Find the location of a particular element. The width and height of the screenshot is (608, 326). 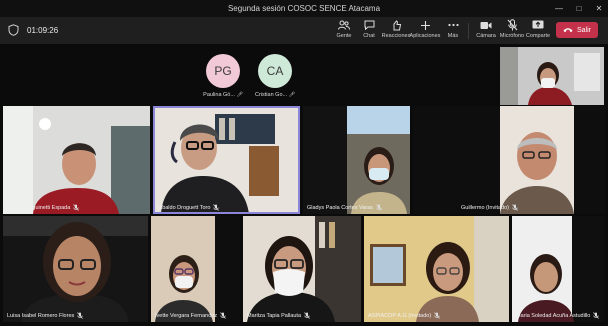

window-title: Segunda sesión COSOC SENCE Atacama is located at coordinates (304, 8).